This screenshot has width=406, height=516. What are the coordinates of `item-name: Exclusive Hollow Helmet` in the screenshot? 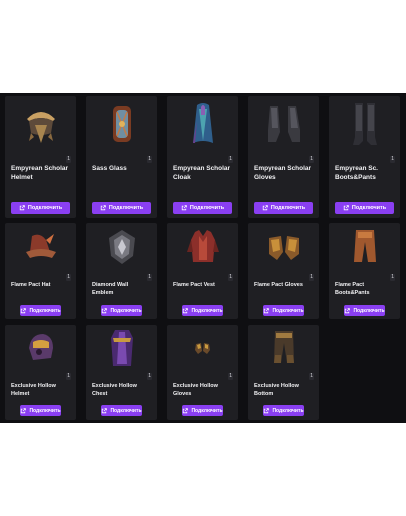 It's located at (33, 390).